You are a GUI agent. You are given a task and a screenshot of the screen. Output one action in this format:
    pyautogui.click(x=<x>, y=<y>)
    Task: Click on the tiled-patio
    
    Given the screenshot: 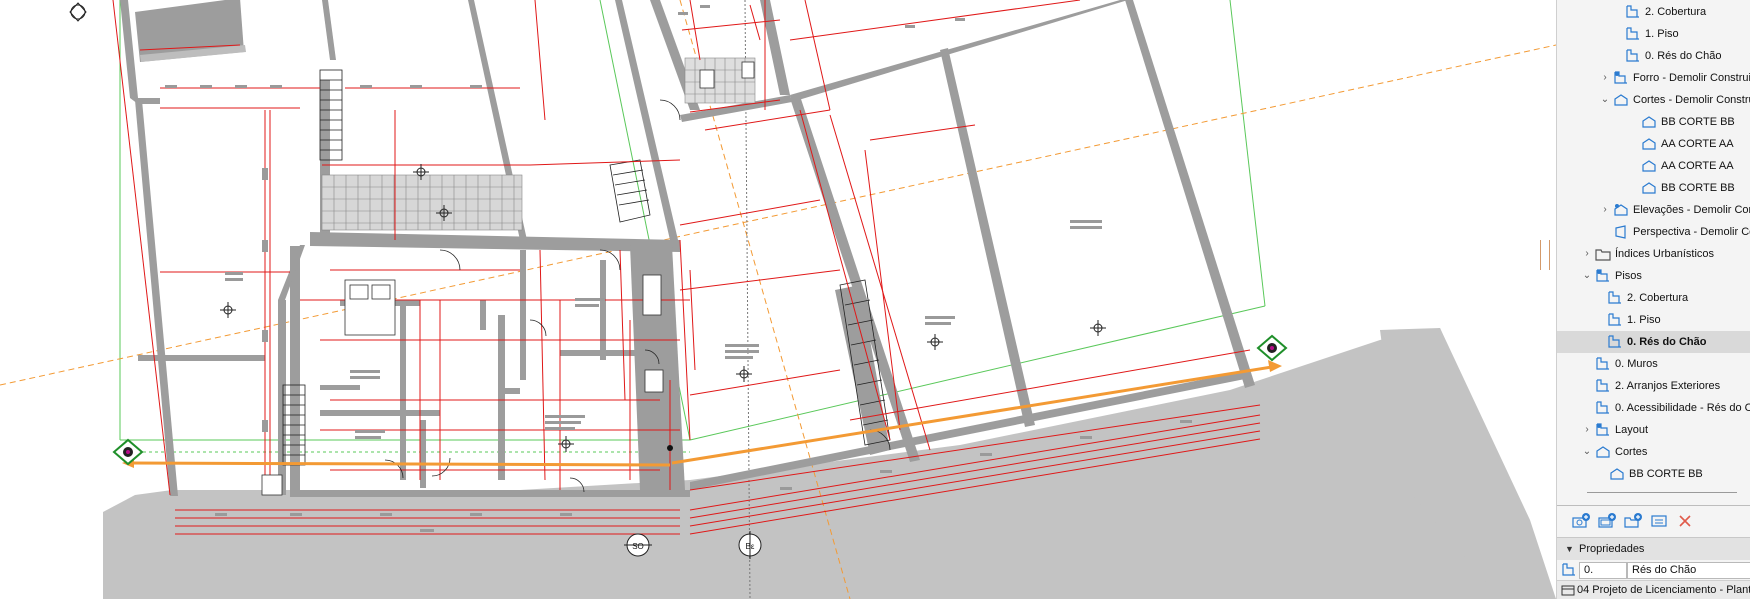 What is the action you would take?
    pyautogui.click(x=422, y=202)
    